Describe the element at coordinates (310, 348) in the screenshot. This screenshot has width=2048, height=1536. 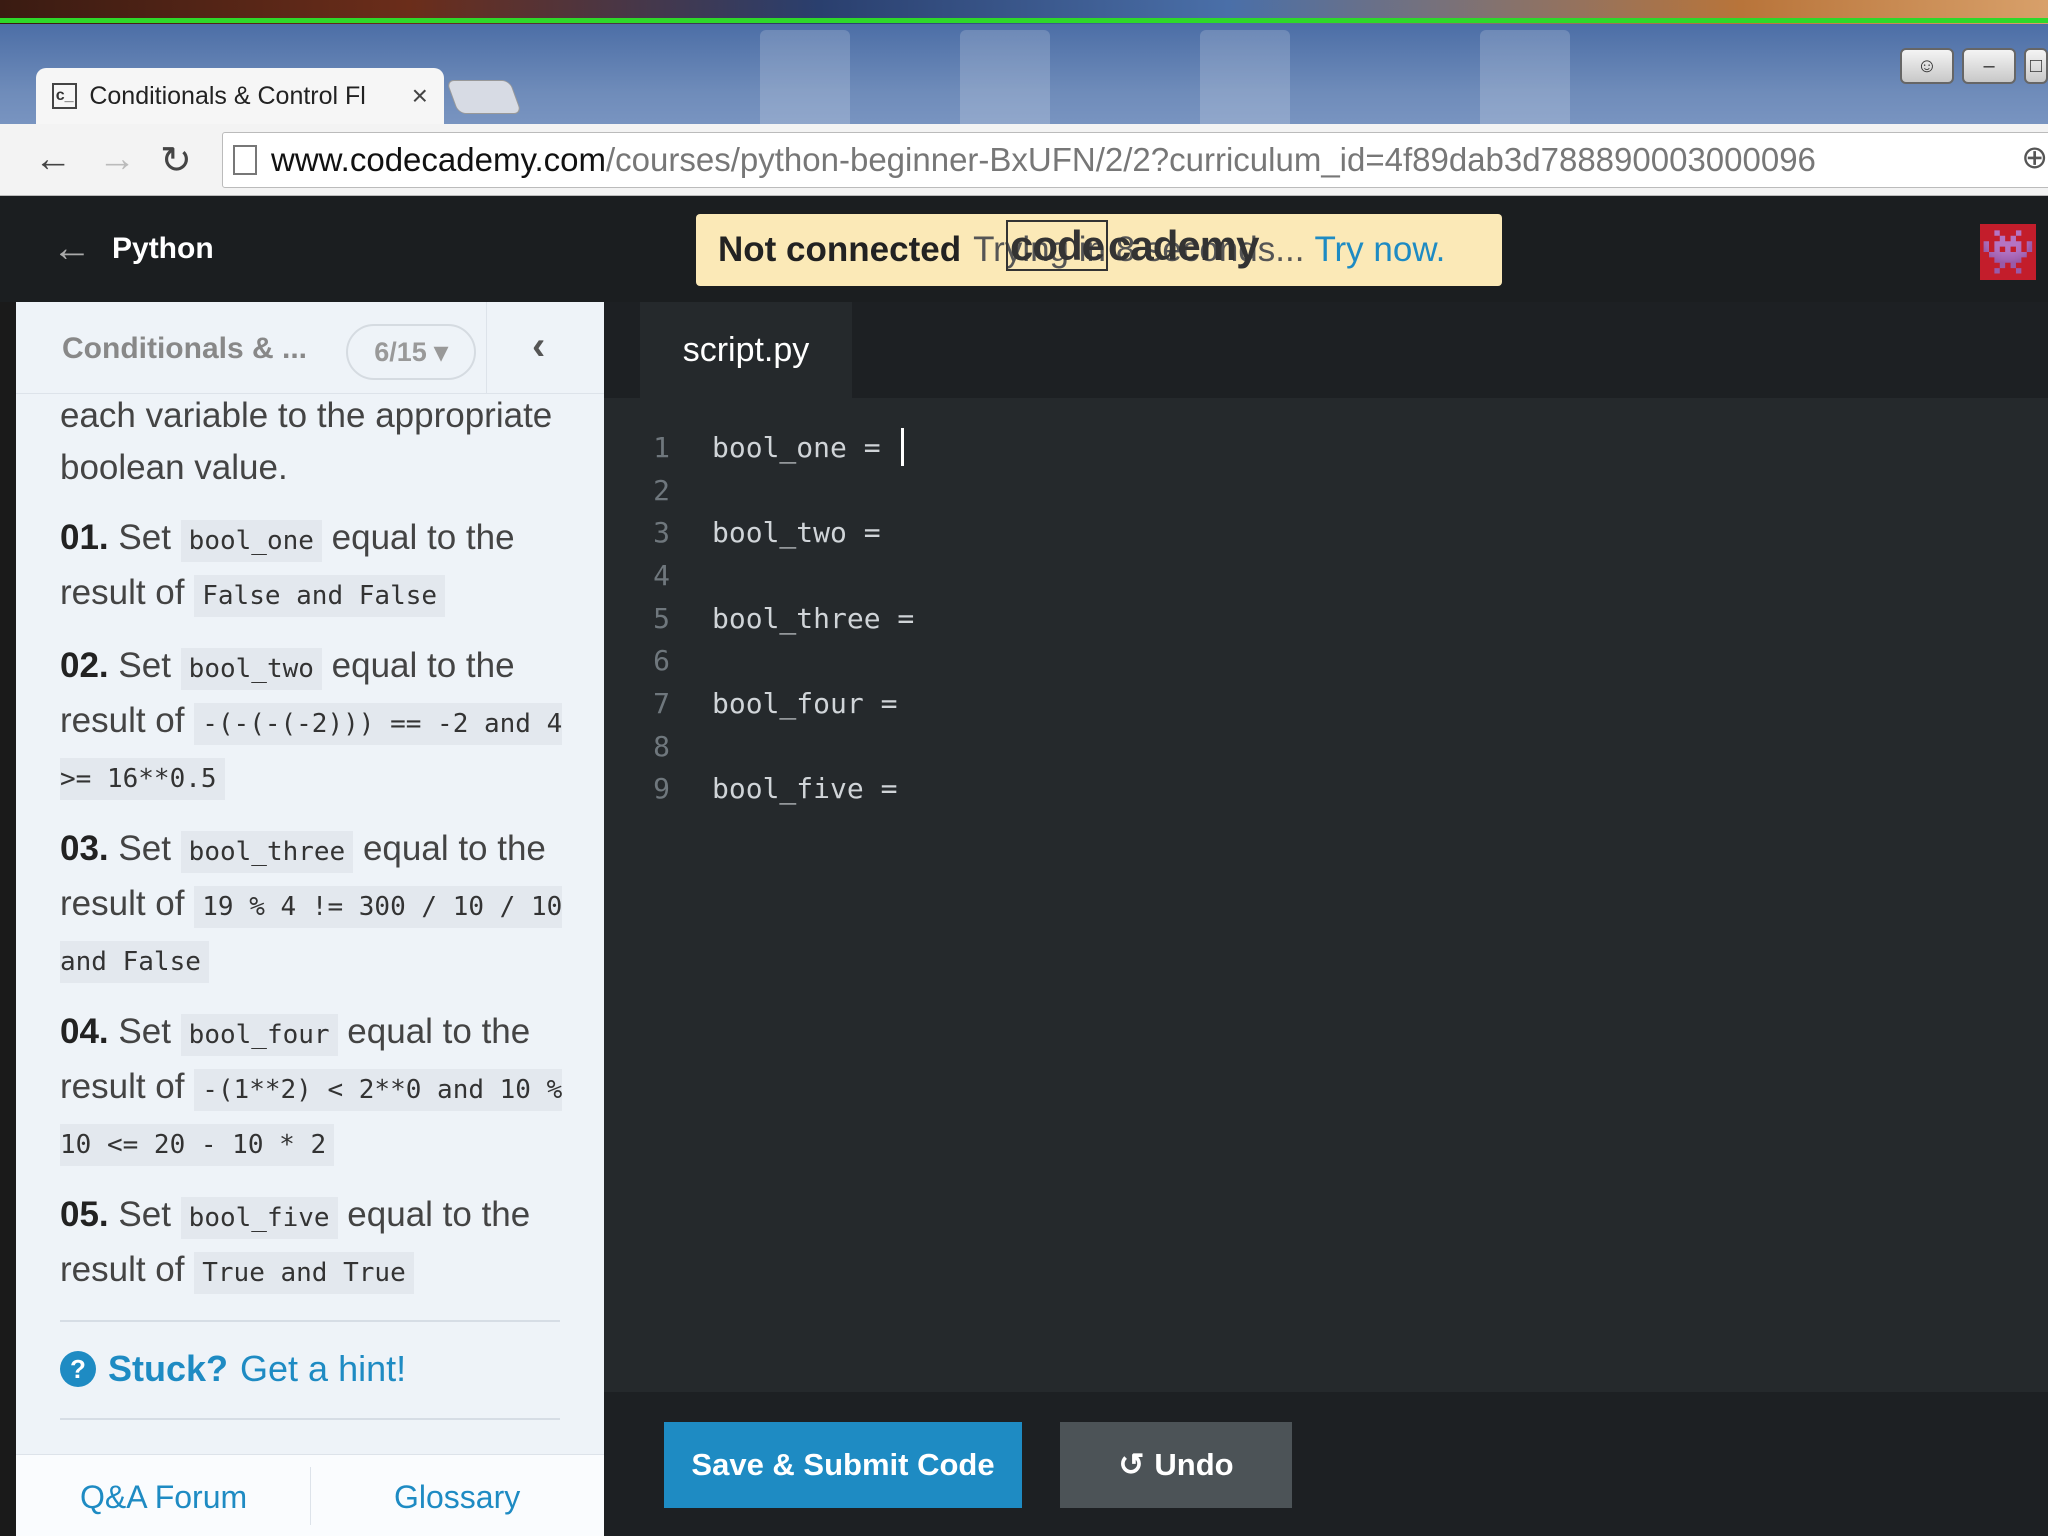
I see `lesson-header: Conditionals & ... 6/15 ▾ ‹` at that location.